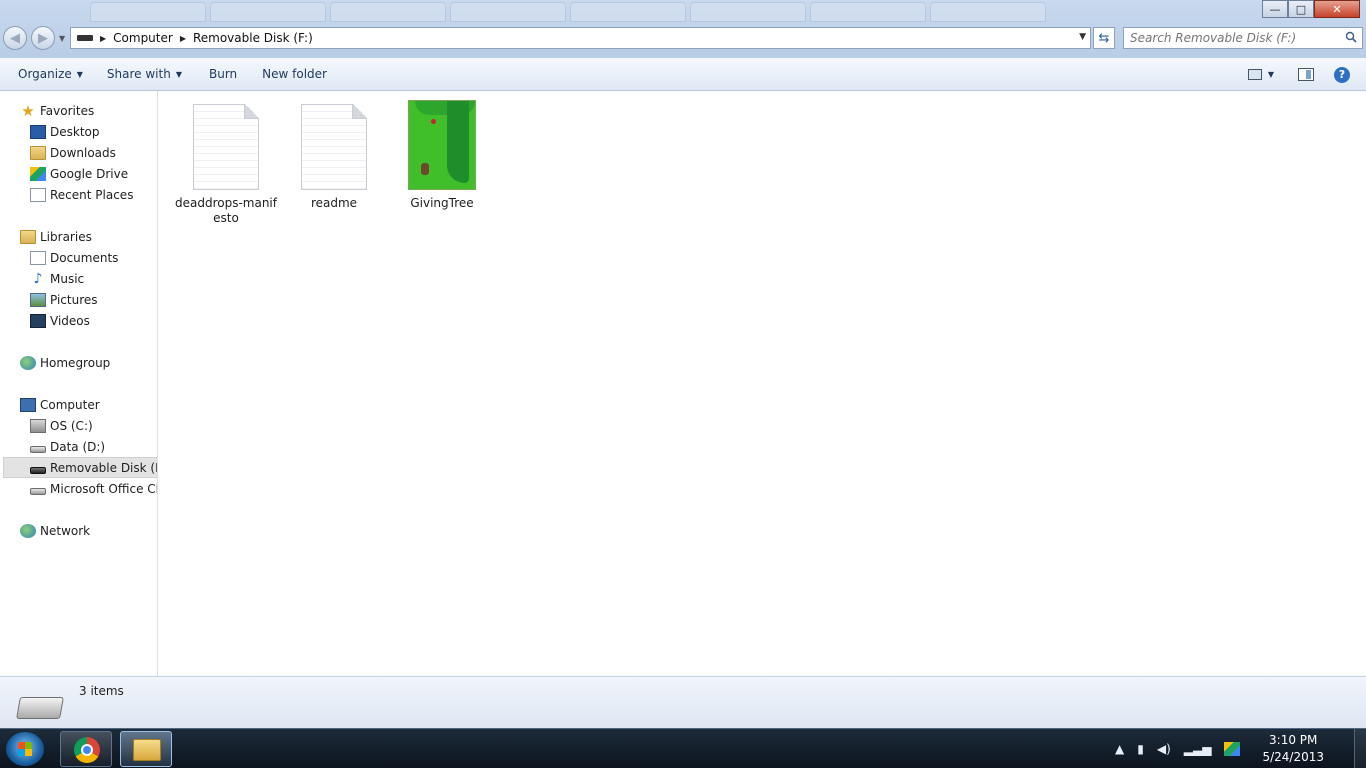 The width and height of the screenshot is (1366, 768). I want to click on chrome-icon, so click(87, 750).